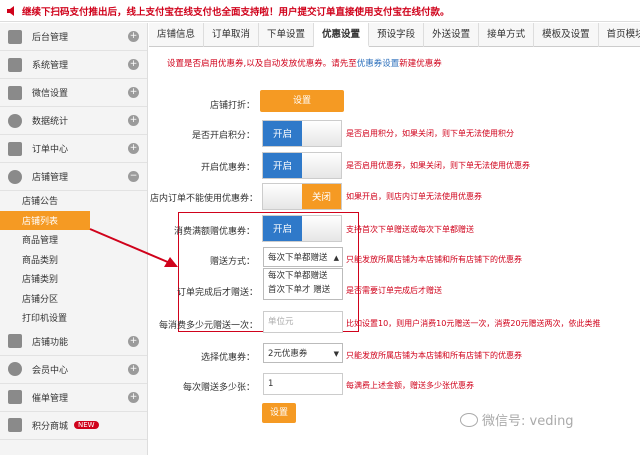 The width and height of the screenshot is (640, 455). What do you see at coordinates (302, 133) in the screenshot?
I see `points-toggle: 开启` at bounding box center [302, 133].